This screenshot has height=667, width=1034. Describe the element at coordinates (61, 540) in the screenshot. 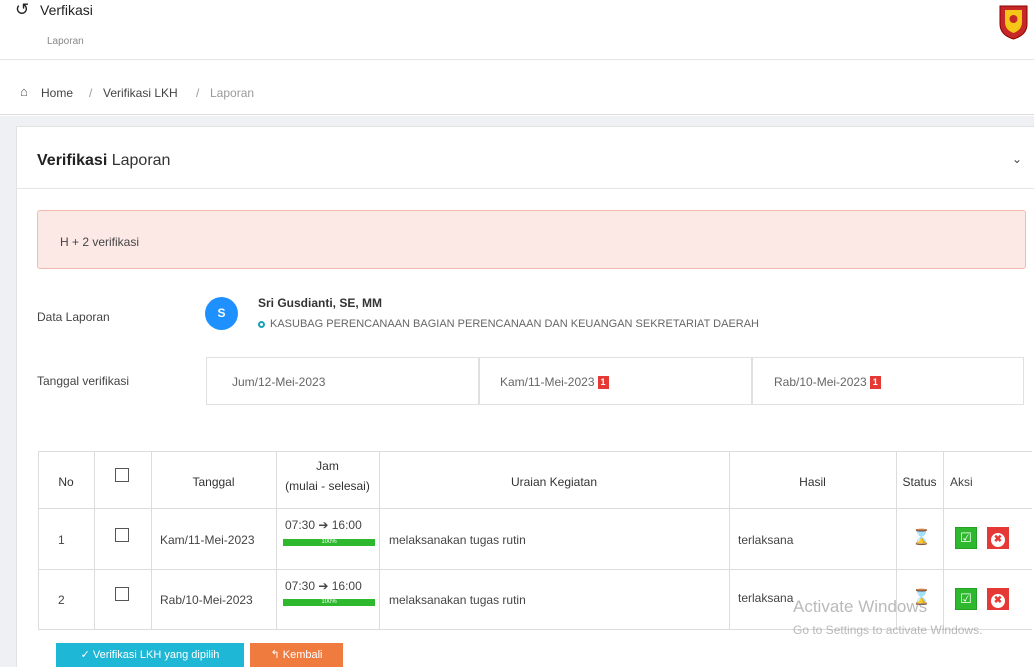

I see `row-no: 1` at that location.